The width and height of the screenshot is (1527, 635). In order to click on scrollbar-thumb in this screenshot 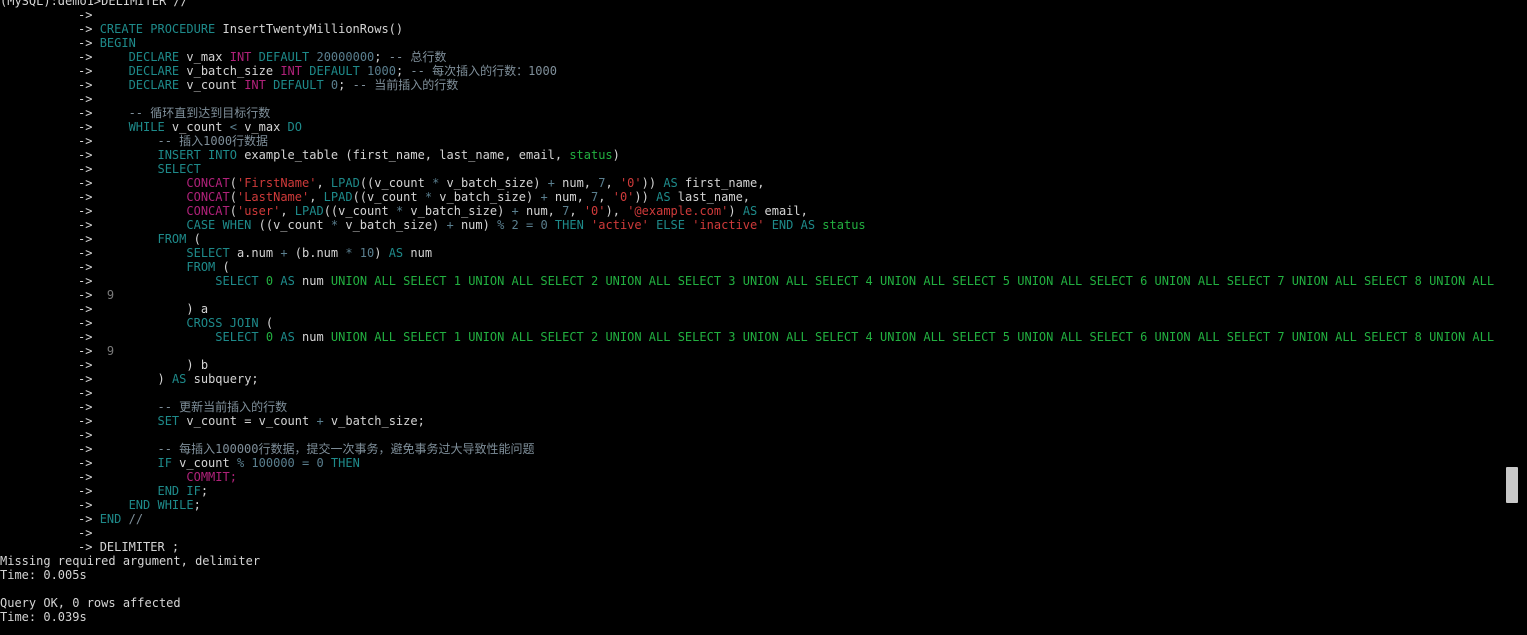, I will do `click(1512, 485)`.